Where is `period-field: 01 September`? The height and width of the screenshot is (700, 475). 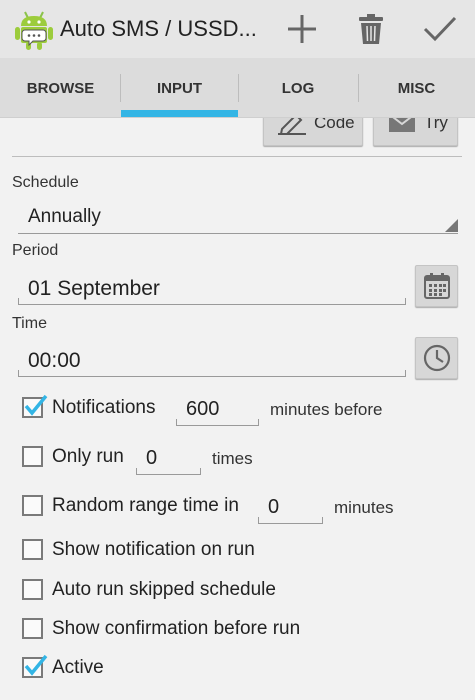 period-field: 01 September is located at coordinates (212, 289).